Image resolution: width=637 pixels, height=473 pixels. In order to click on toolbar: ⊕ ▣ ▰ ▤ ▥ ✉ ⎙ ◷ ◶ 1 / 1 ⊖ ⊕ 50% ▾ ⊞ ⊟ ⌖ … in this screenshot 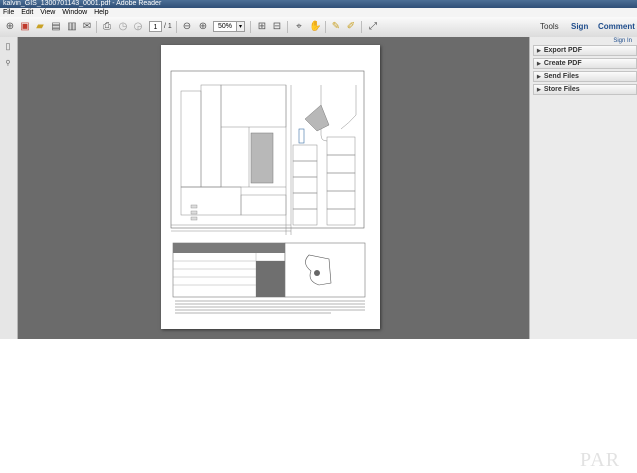, I will do `click(318, 27)`.